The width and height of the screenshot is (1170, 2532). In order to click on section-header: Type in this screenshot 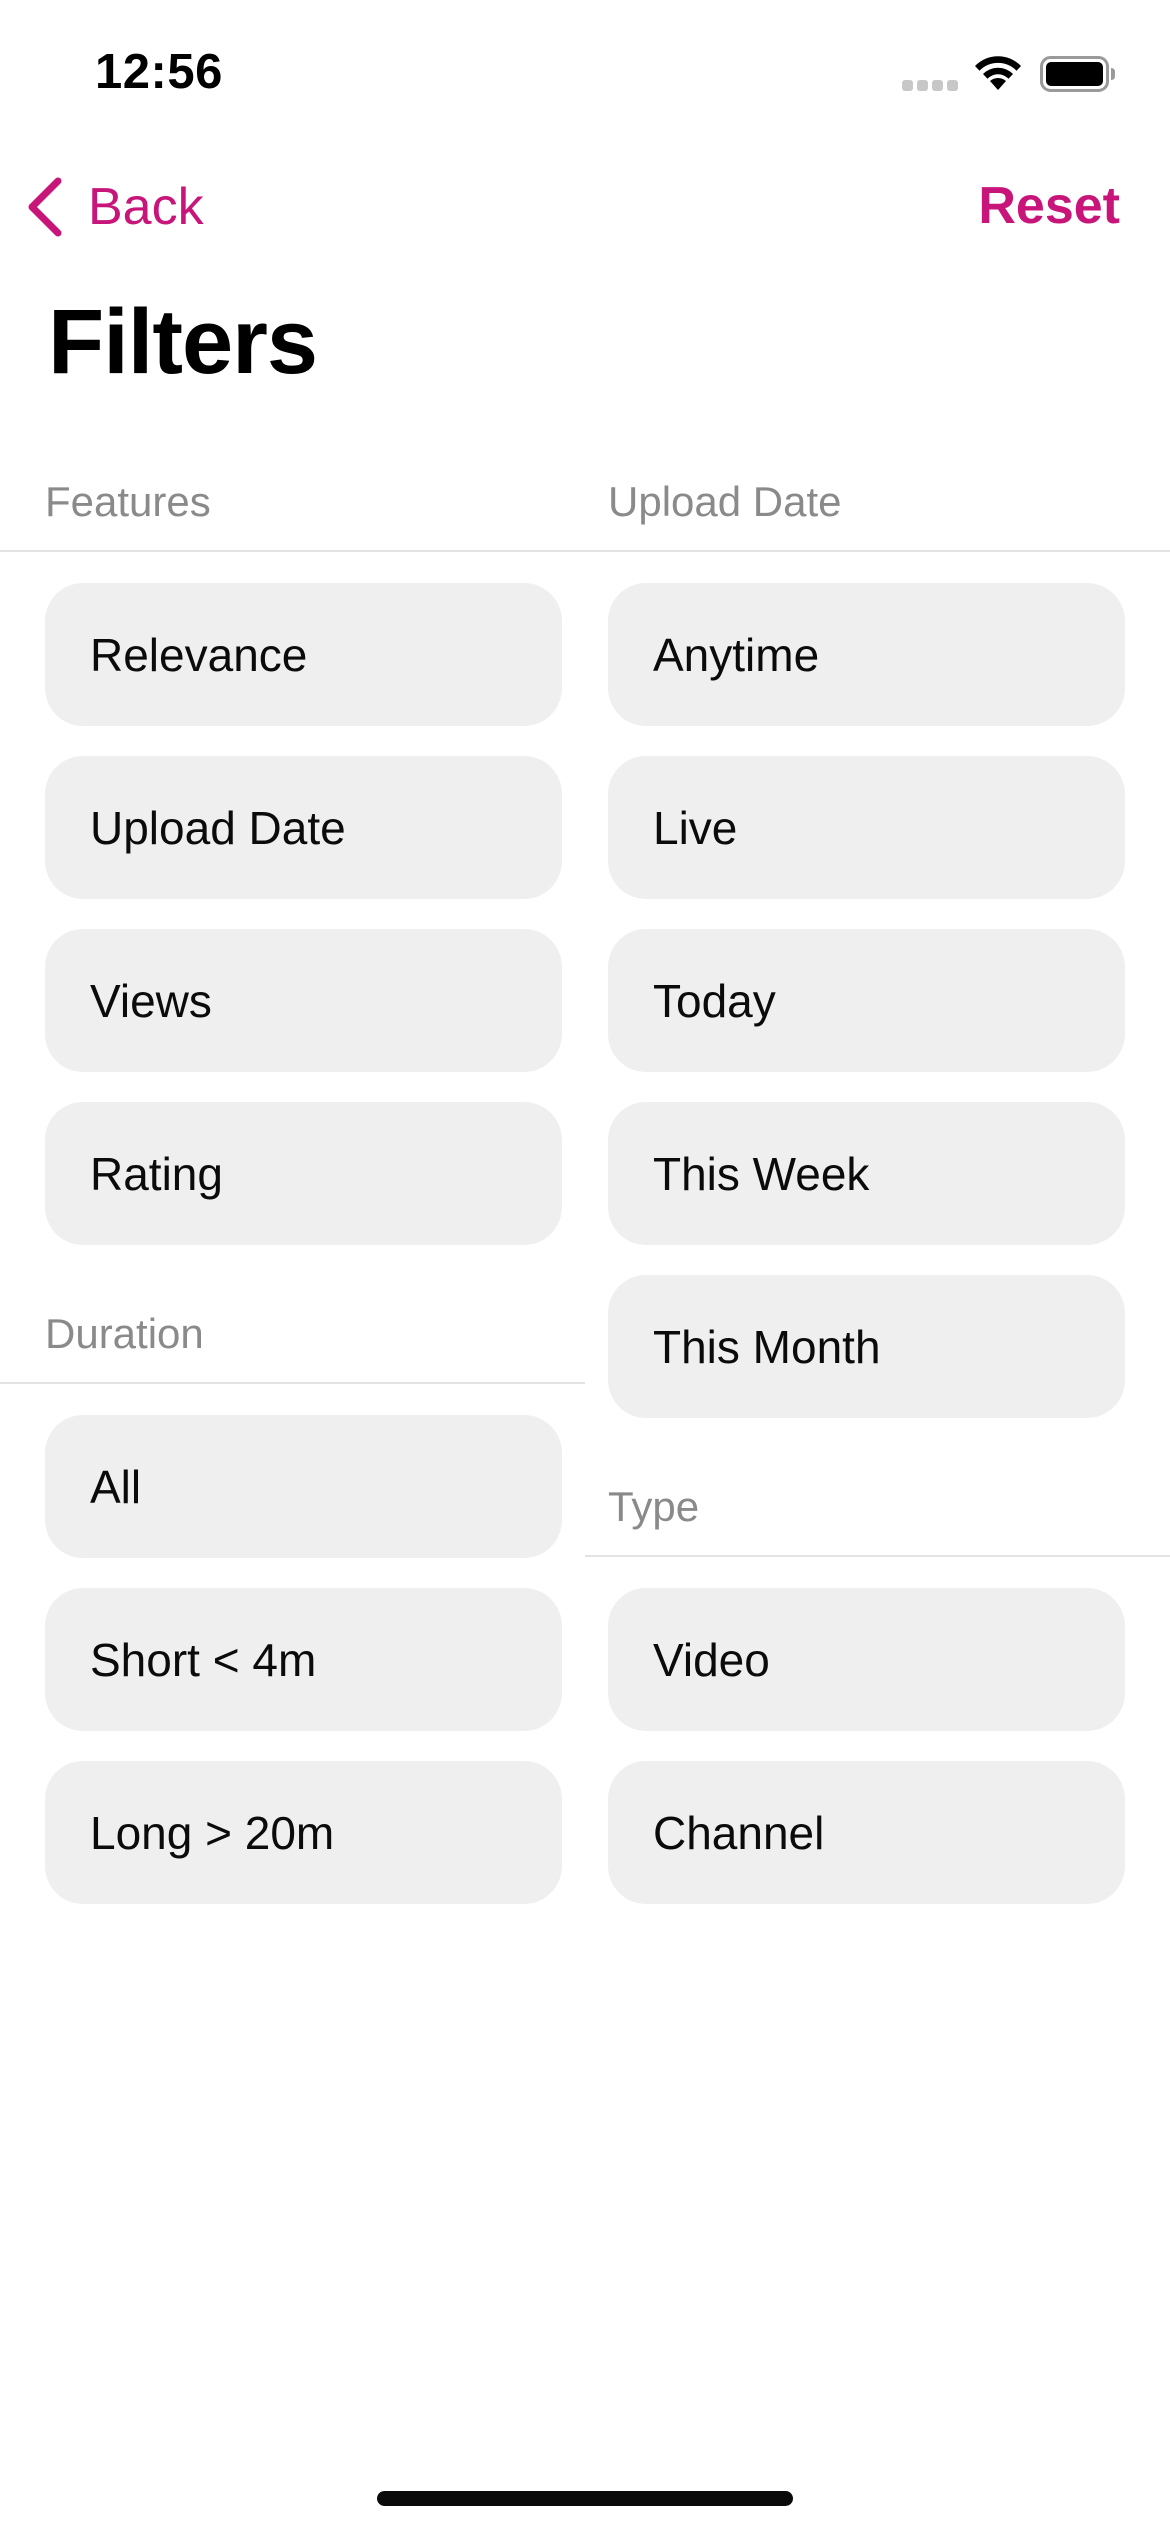, I will do `click(877, 1511)`.